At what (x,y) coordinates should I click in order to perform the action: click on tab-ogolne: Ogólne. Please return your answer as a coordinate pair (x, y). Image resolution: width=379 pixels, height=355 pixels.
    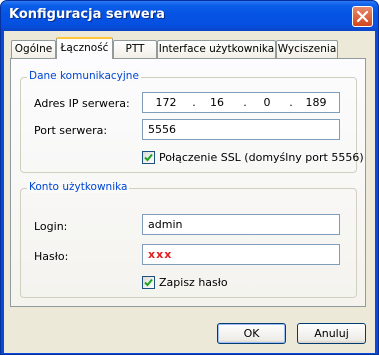
    Looking at the image, I should click on (33, 49).